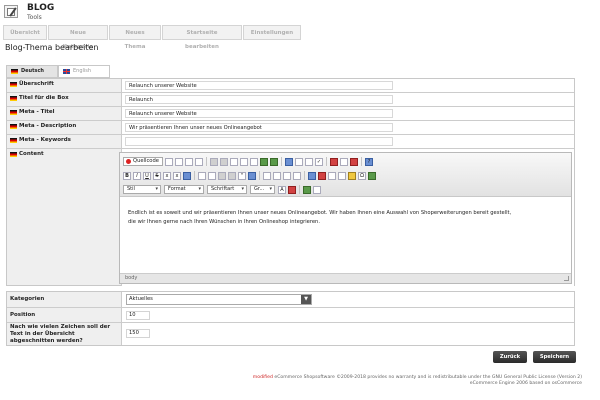  What do you see at coordinates (212, 175) in the screenshot?
I see `bullet-list-icon` at bounding box center [212, 175].